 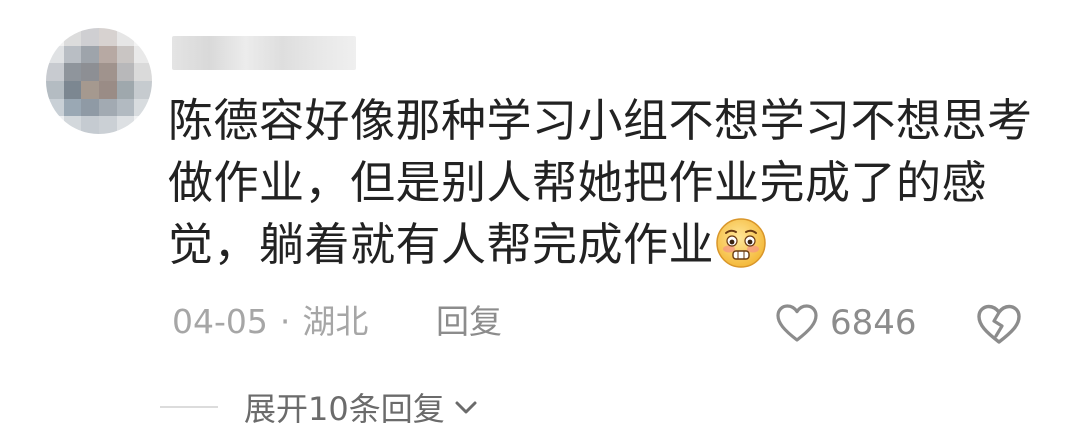 I want to click on comment-meta: 04-05 · 湖北, so click(x=270, y=322).